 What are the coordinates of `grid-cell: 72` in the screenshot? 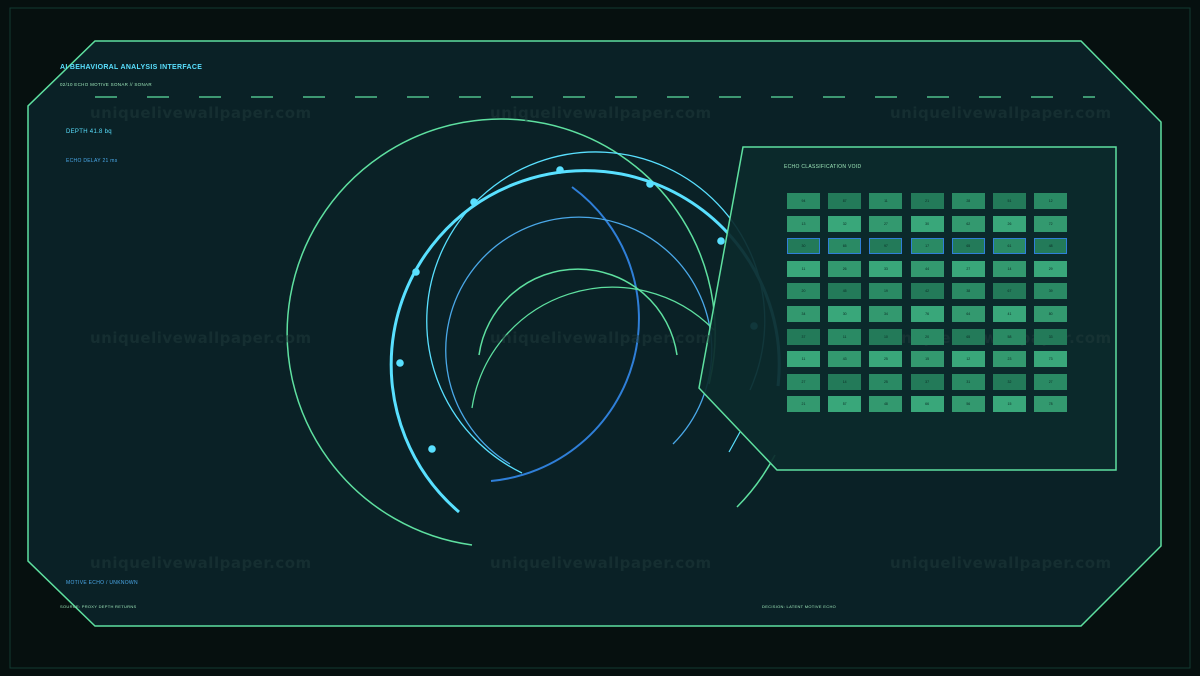 It's located at (1051, 223).